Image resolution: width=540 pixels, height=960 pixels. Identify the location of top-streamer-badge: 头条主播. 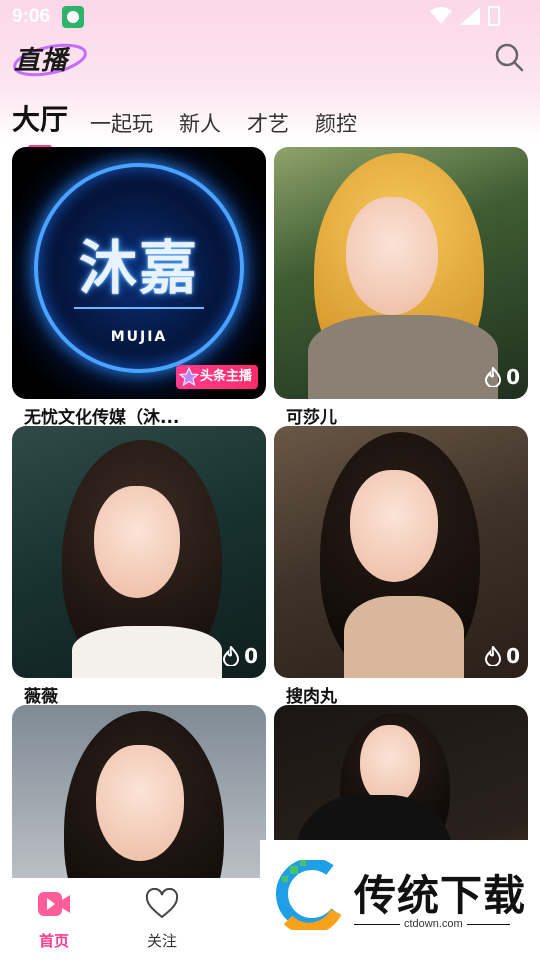
(216, 377).